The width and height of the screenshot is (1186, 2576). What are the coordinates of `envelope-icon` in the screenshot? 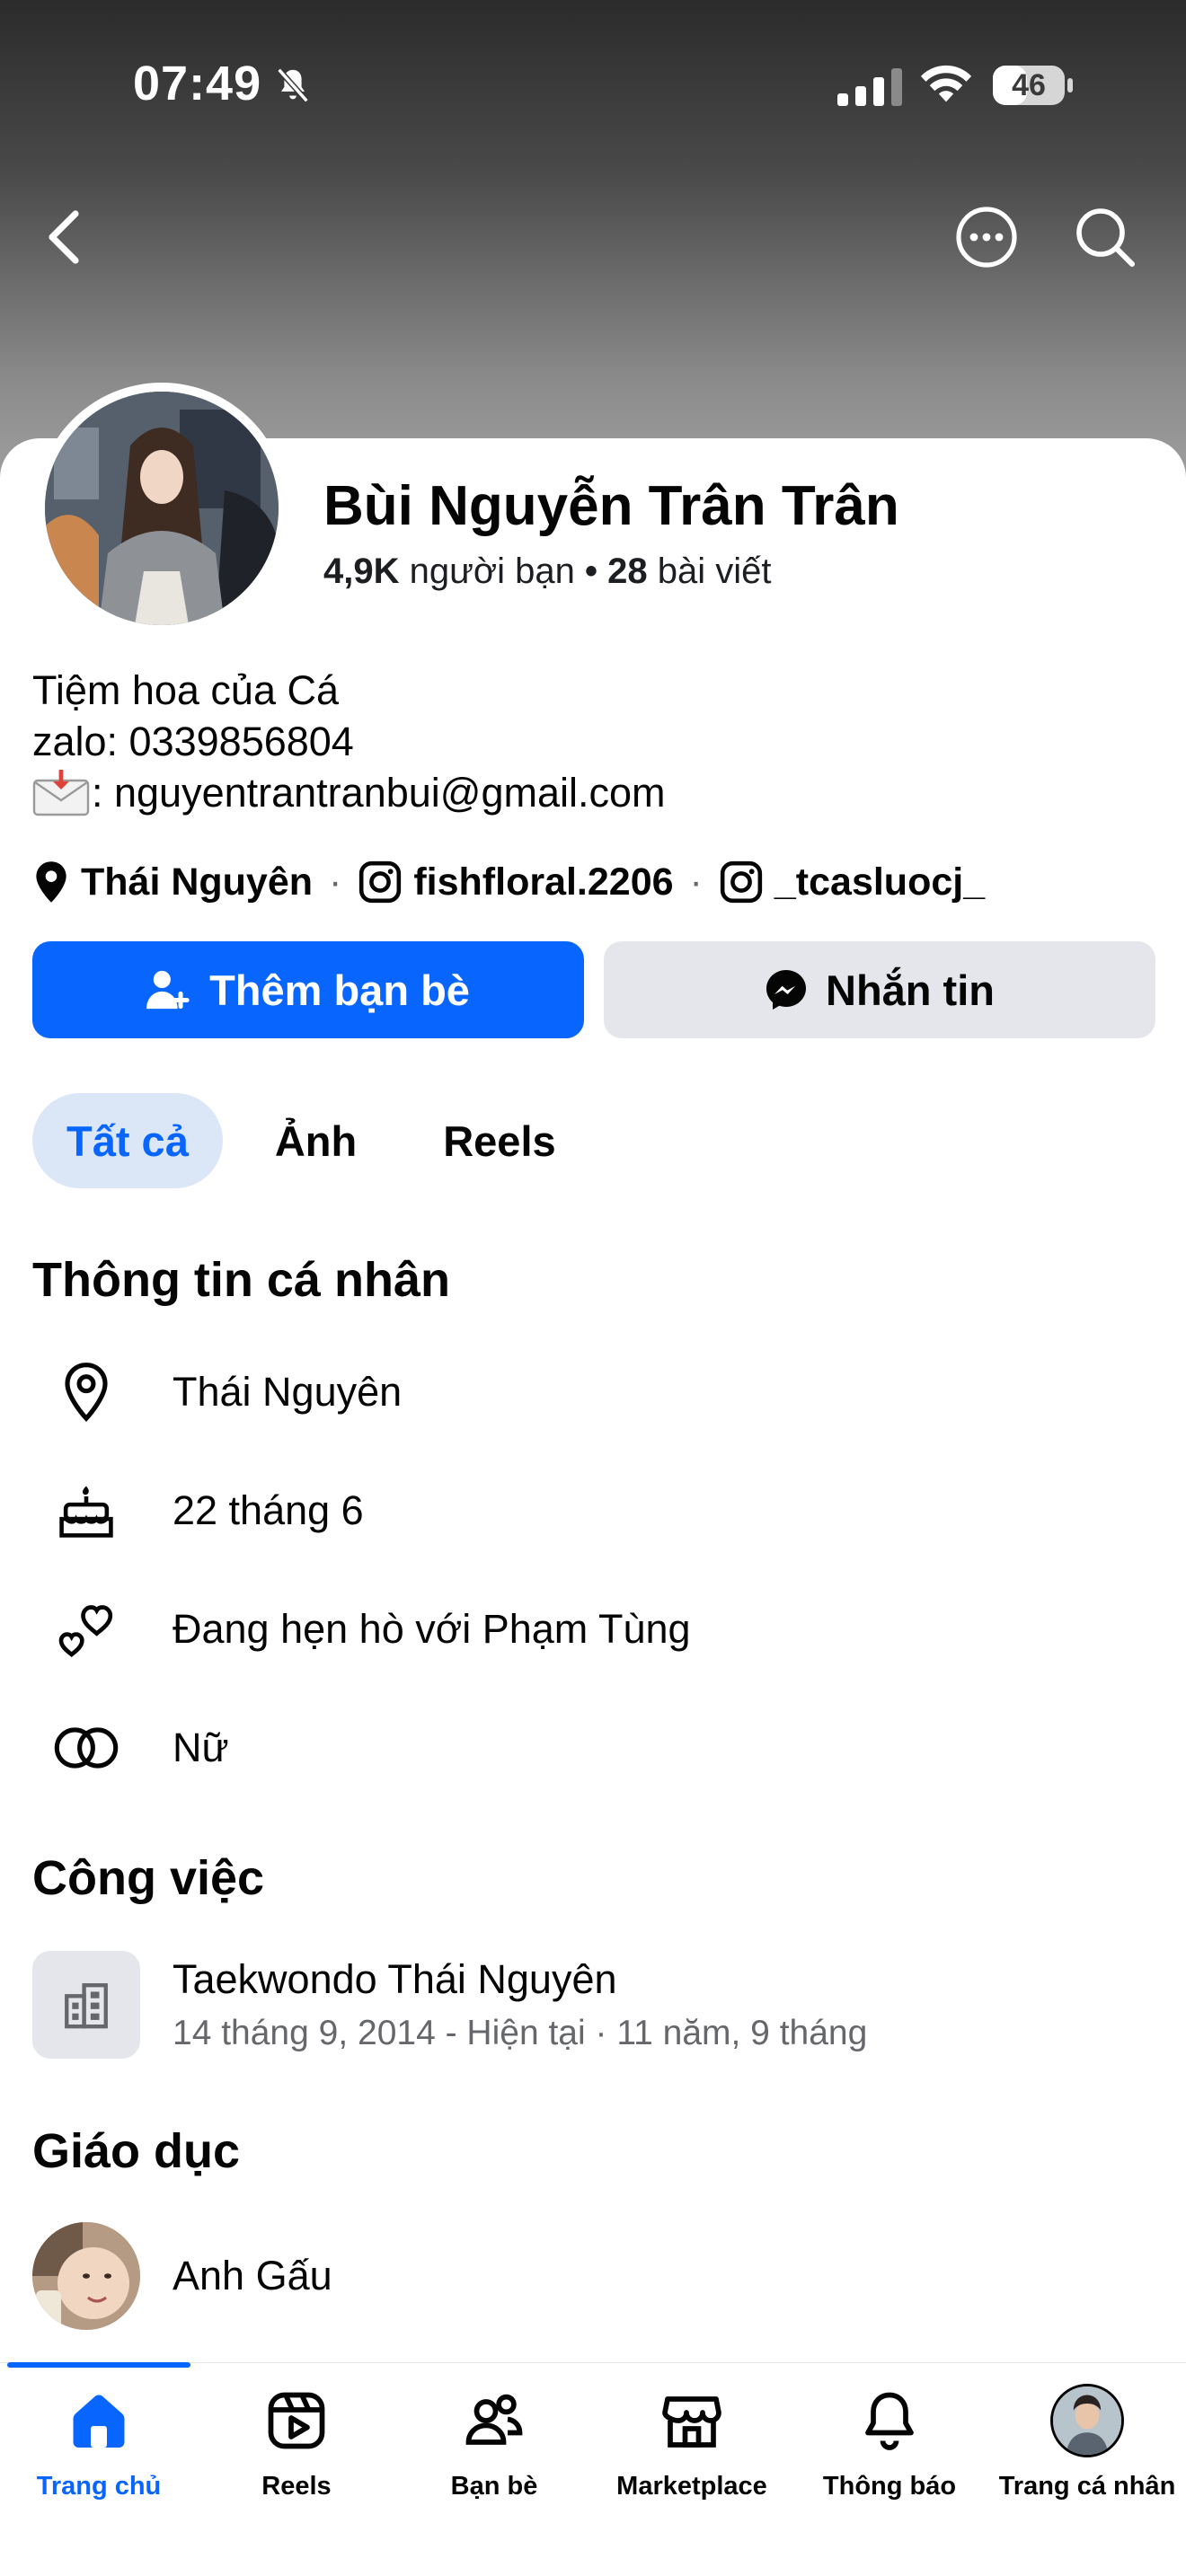 It's located at (61, 792).